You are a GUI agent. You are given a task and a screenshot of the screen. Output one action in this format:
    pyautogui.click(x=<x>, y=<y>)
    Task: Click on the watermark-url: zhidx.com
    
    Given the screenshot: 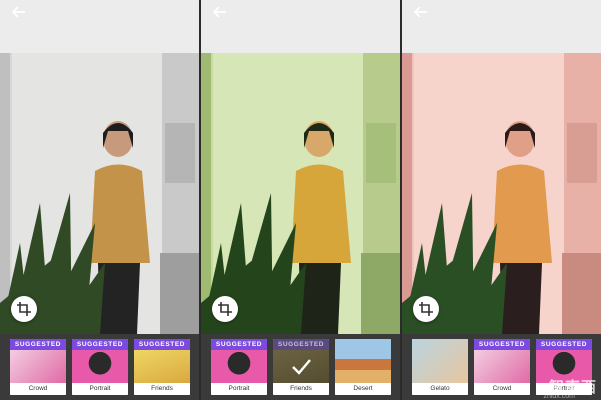 What is the action you would take?
    pyautogui.click(x=559, y=396)
    